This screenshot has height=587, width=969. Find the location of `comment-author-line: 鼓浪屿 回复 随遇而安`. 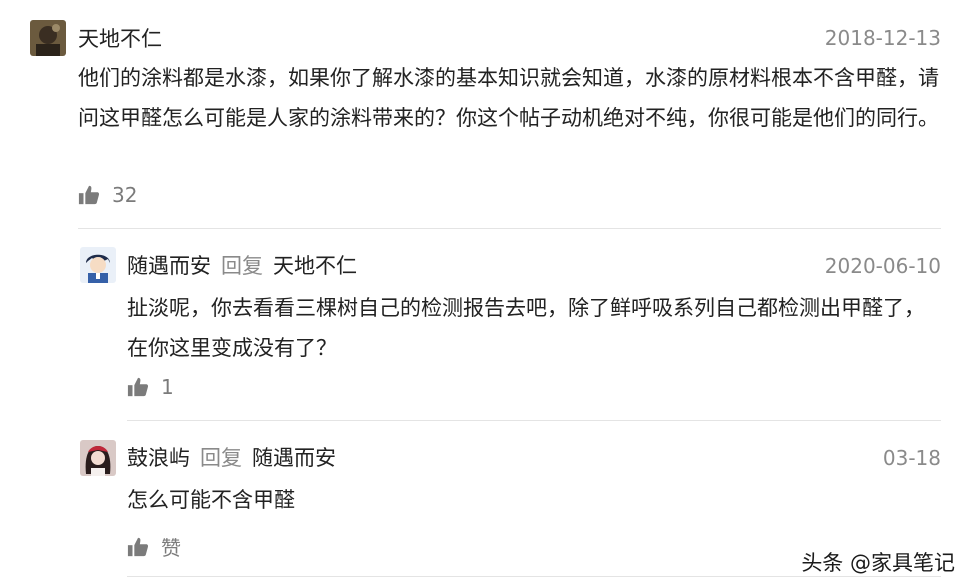

comment-author-line: 鼓浪屿 回复 随遇而安 is located at coordinates (231, 458).